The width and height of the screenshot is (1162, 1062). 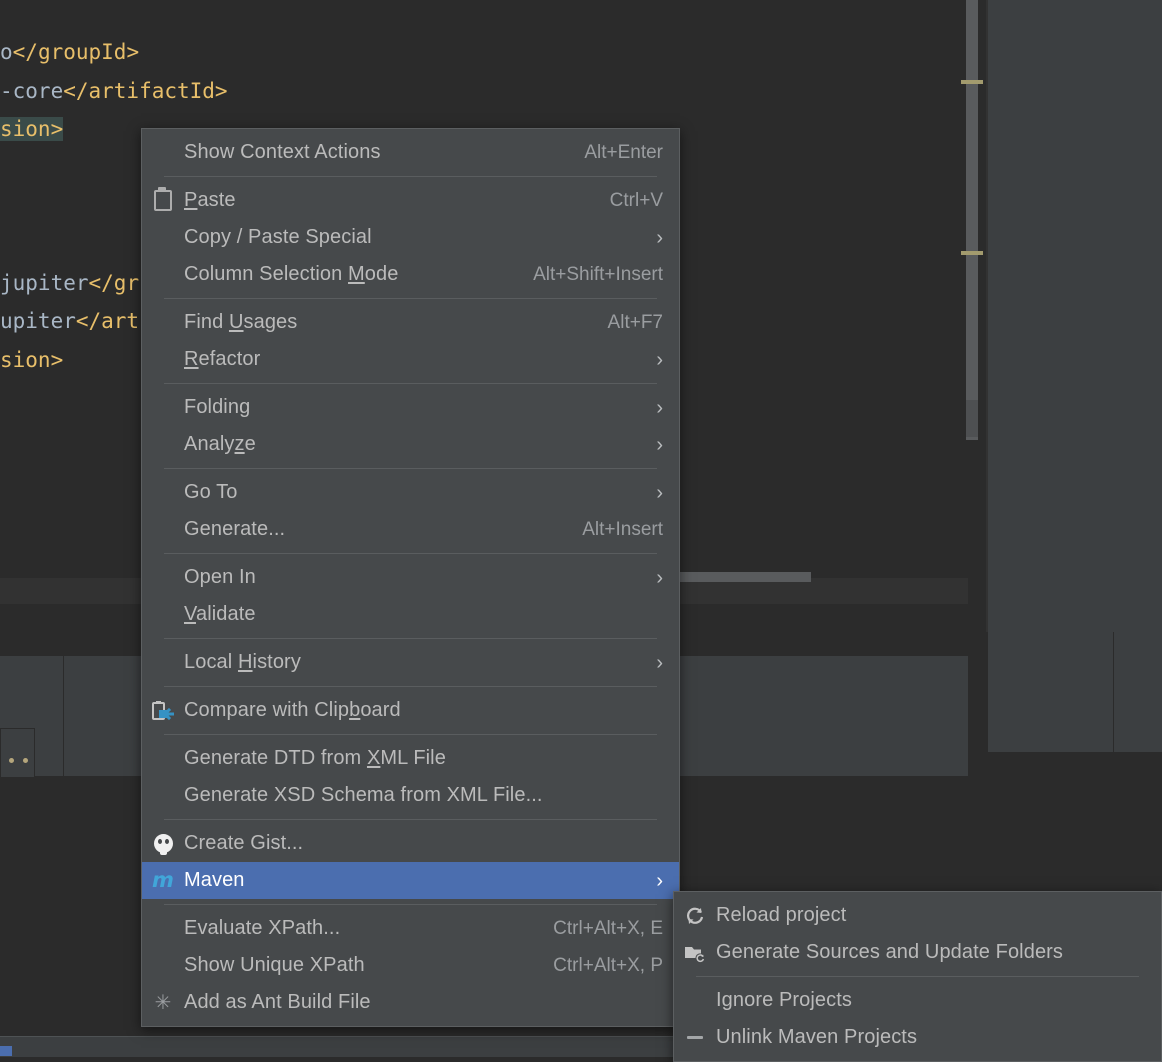 What do you see at coordinates (282, 152) in the screenshot?
I see `menu-item-label: Show Context Actions` at bounding box center [282, 152].